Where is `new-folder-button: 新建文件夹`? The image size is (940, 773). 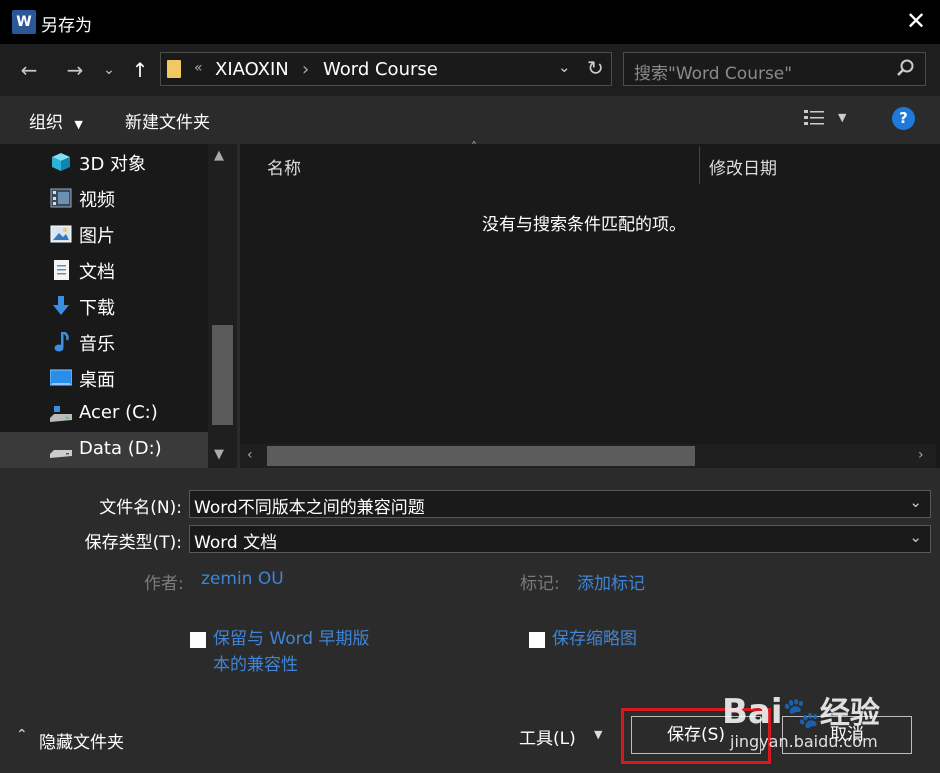 new-folder-button: 新建文件夹 is located at coordinates (167, 120).